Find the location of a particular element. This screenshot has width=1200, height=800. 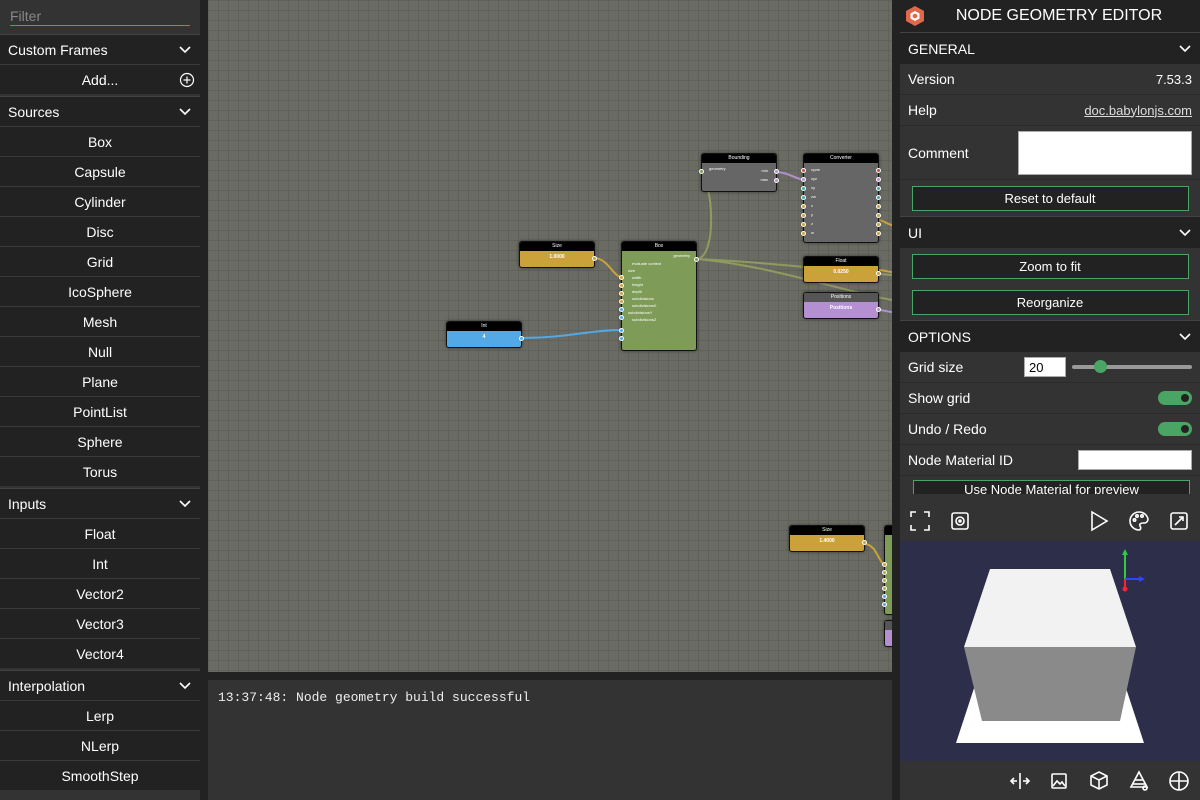

list-item: Vector3 is located at coordinates (100, 623).